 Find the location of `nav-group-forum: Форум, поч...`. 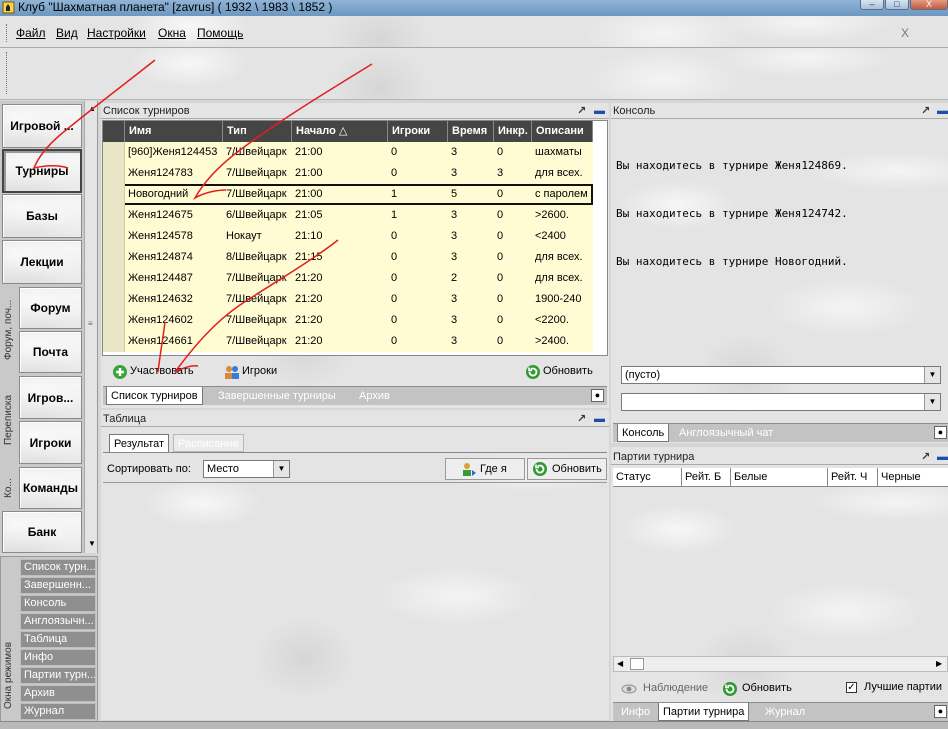

nav-group-forum: Форум, поч... is located at coordinates (10, 330).